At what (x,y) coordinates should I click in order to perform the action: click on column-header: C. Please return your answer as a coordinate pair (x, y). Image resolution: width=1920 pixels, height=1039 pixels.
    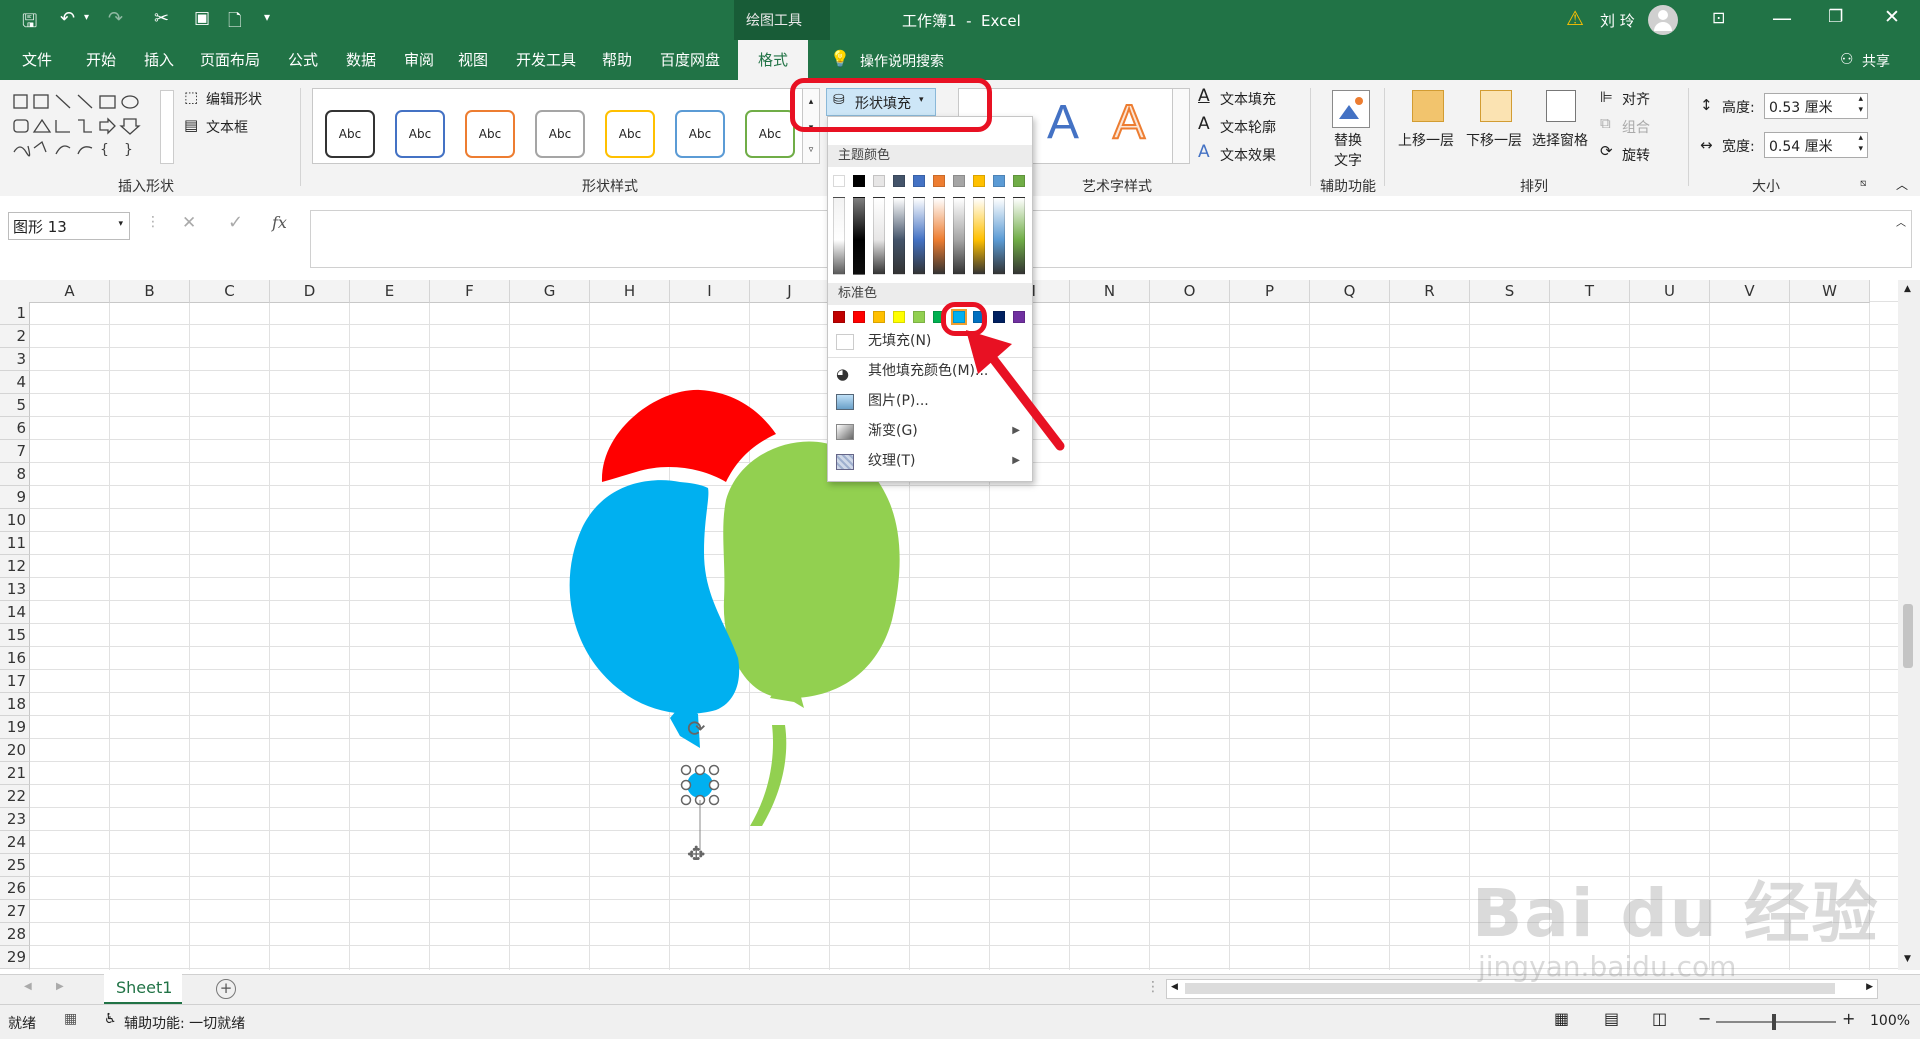
    Looking at the image, I should click on (230, 291).